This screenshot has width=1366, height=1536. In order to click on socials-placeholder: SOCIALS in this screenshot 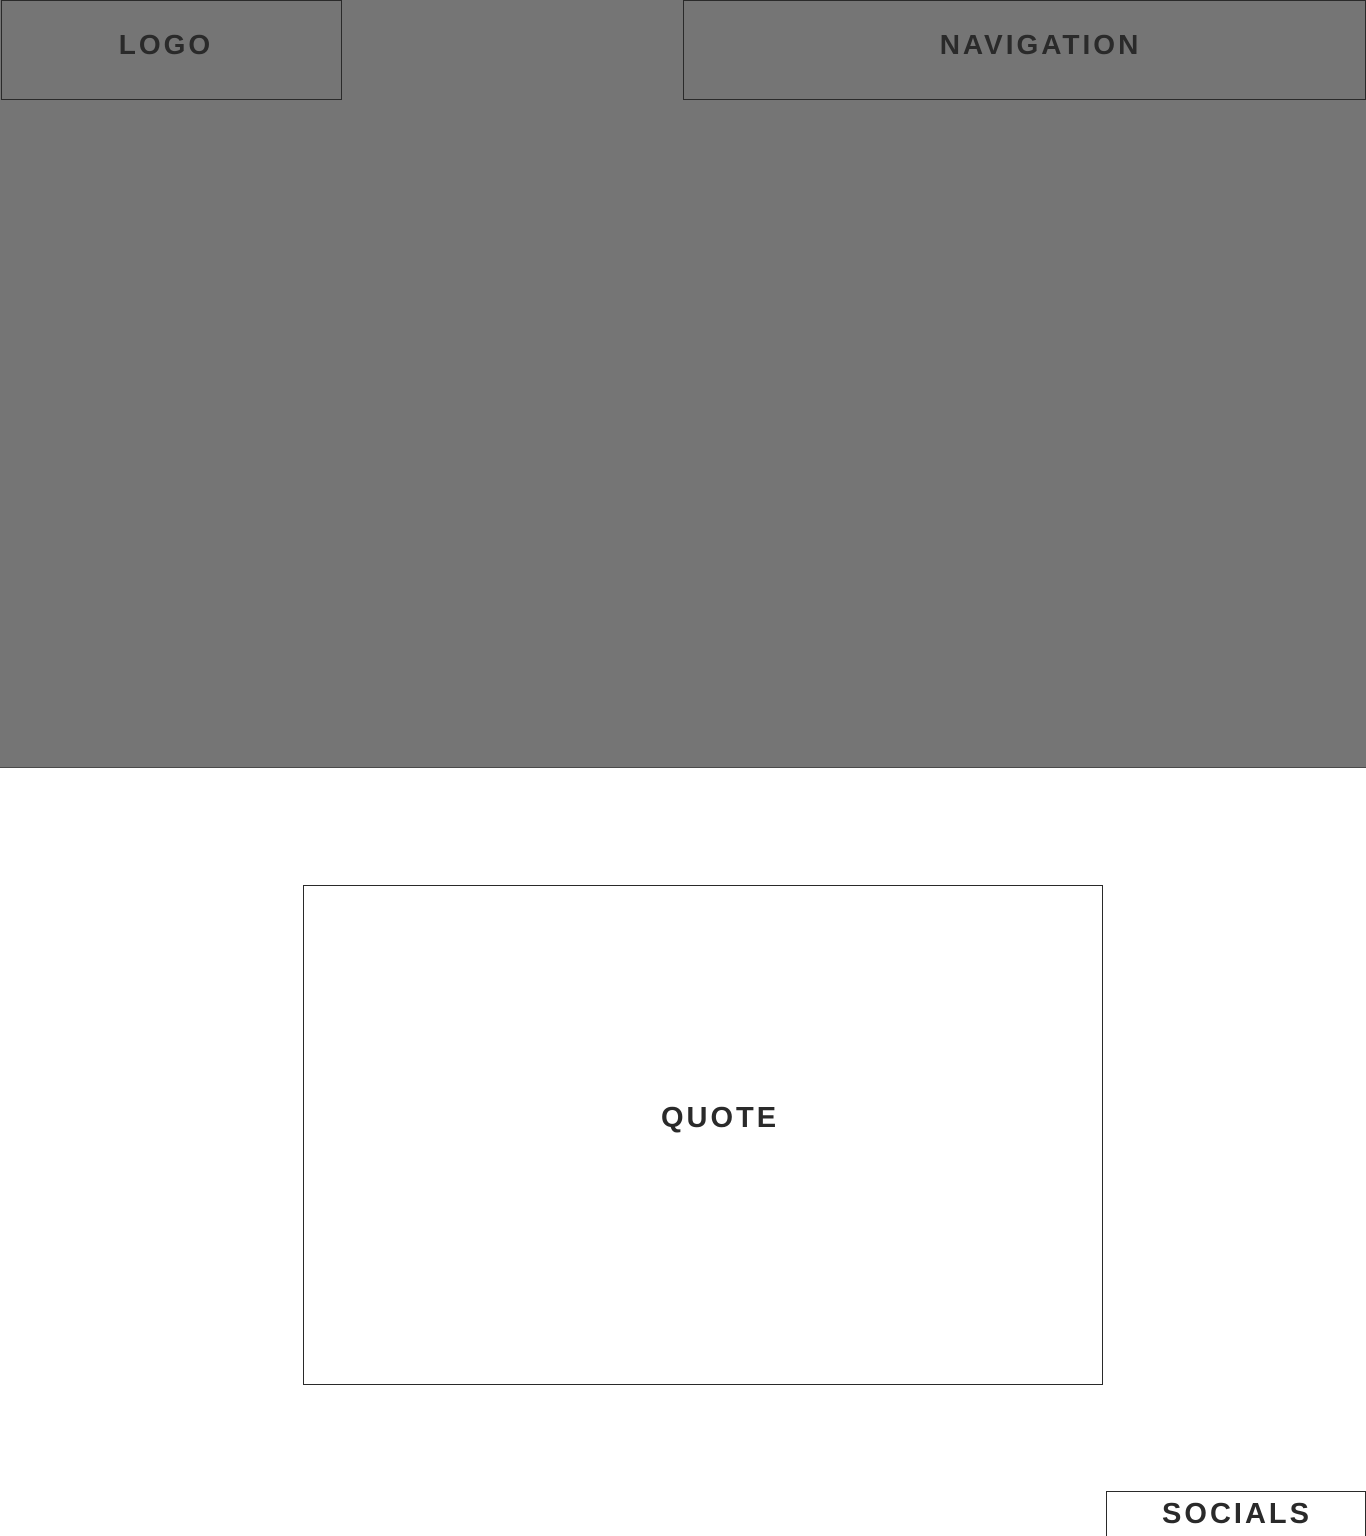, I will do `click(1236, 1513)`.